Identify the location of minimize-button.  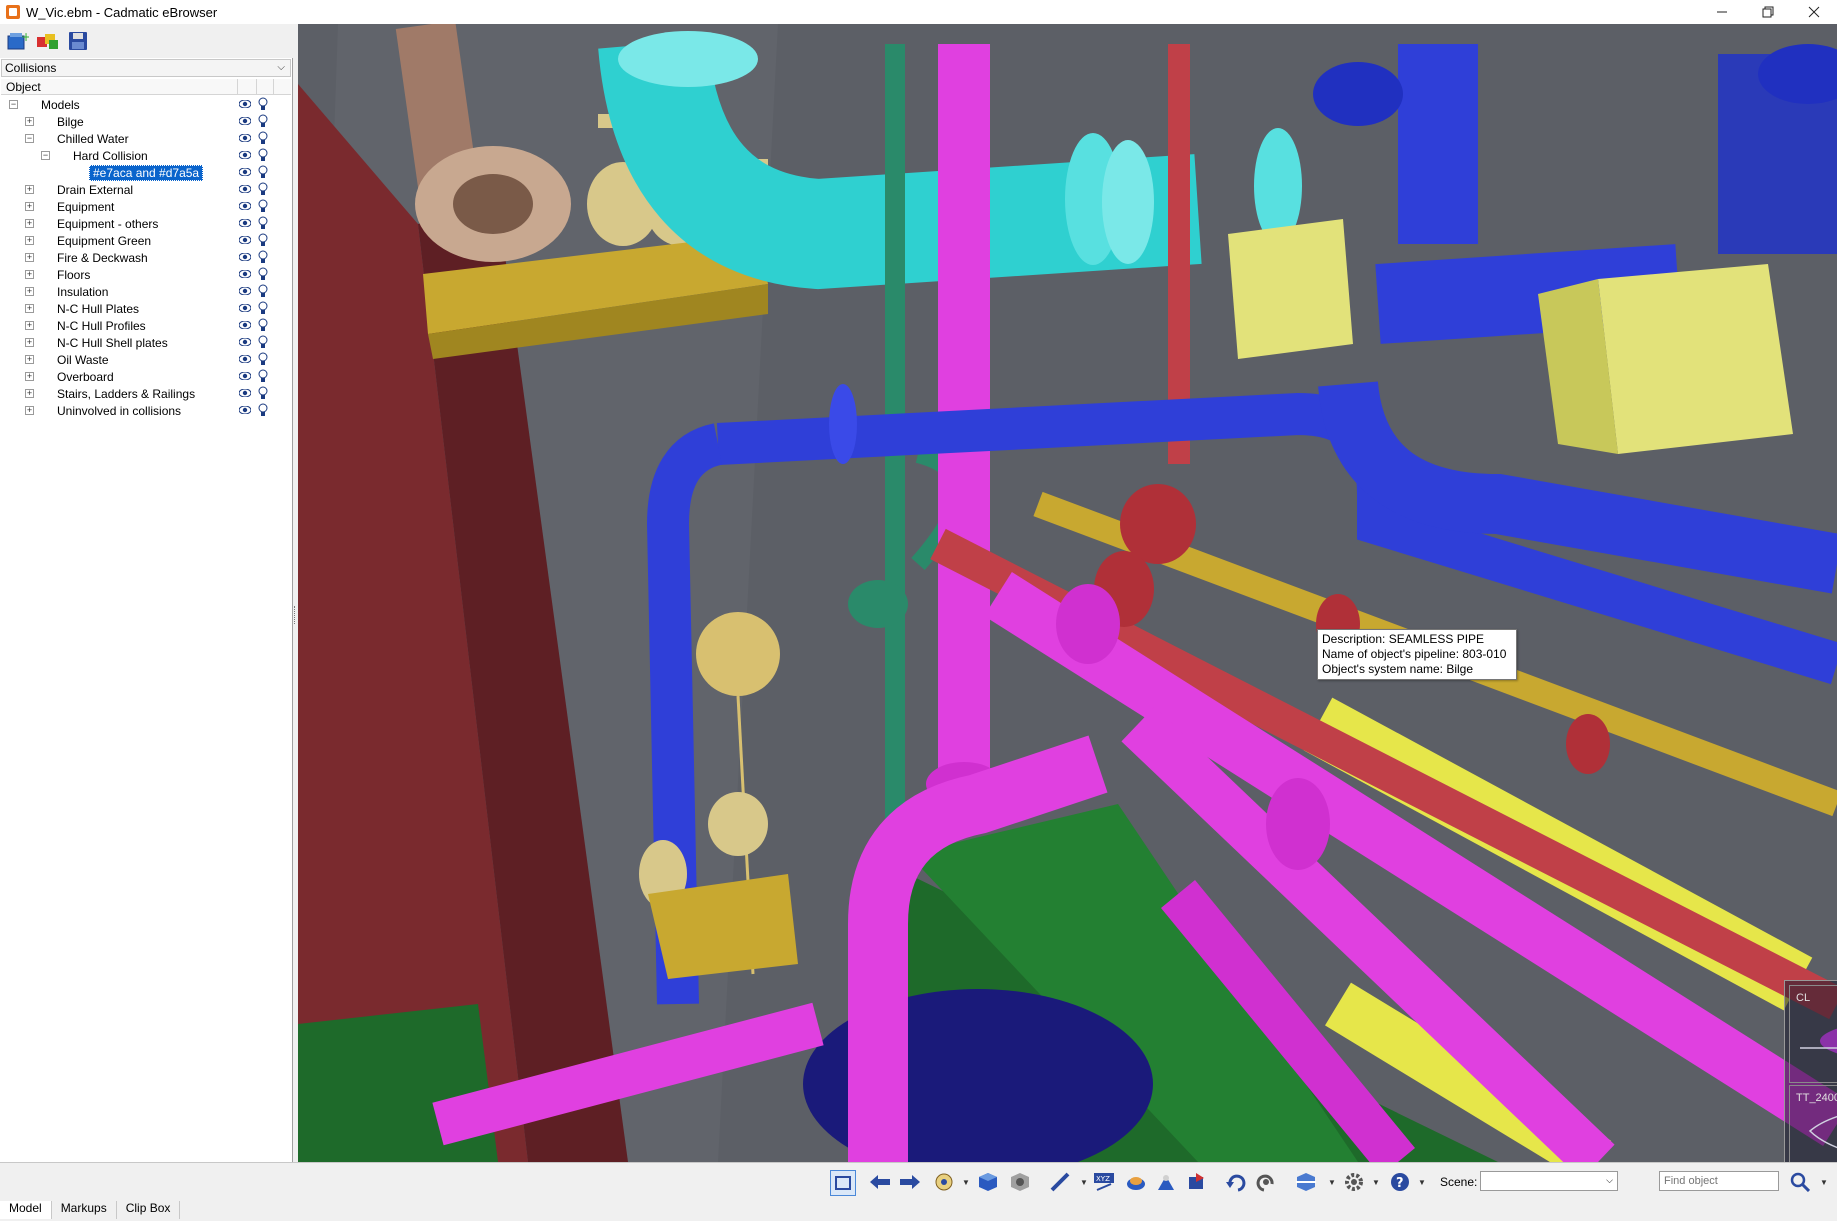
(1722, 12).